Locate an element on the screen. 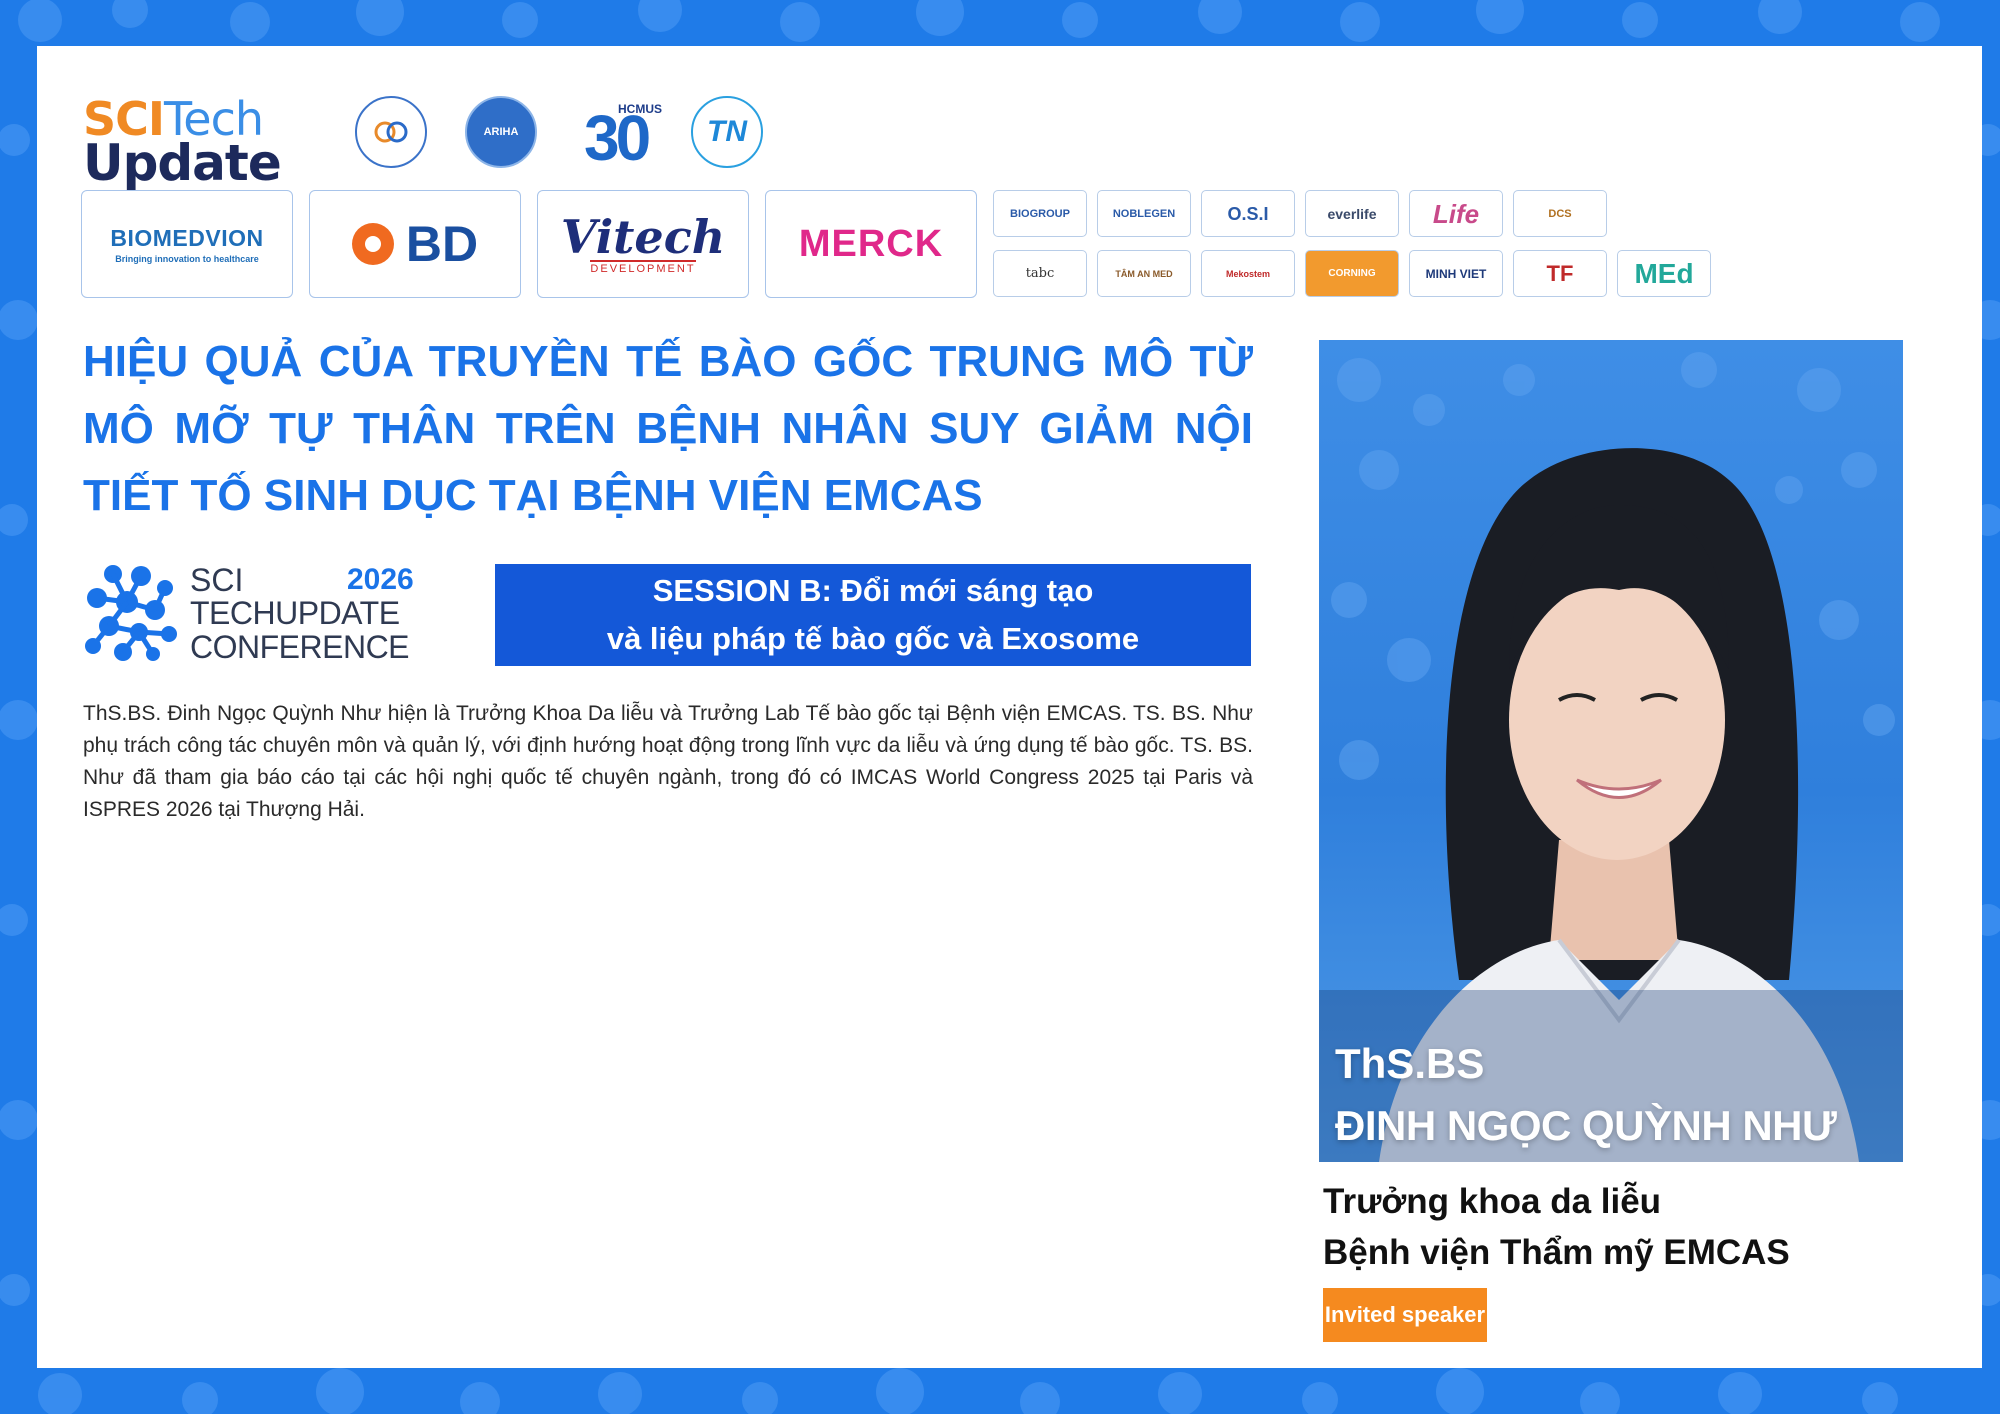  invited-speaker-badge: Invited speaker is located at coordinates (1405, 1315).